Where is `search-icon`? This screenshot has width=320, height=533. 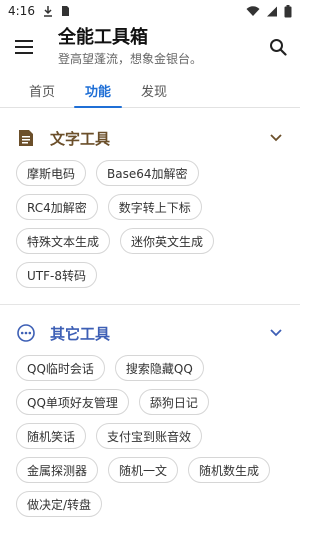 search-icon is located at coordinates (278, 47).